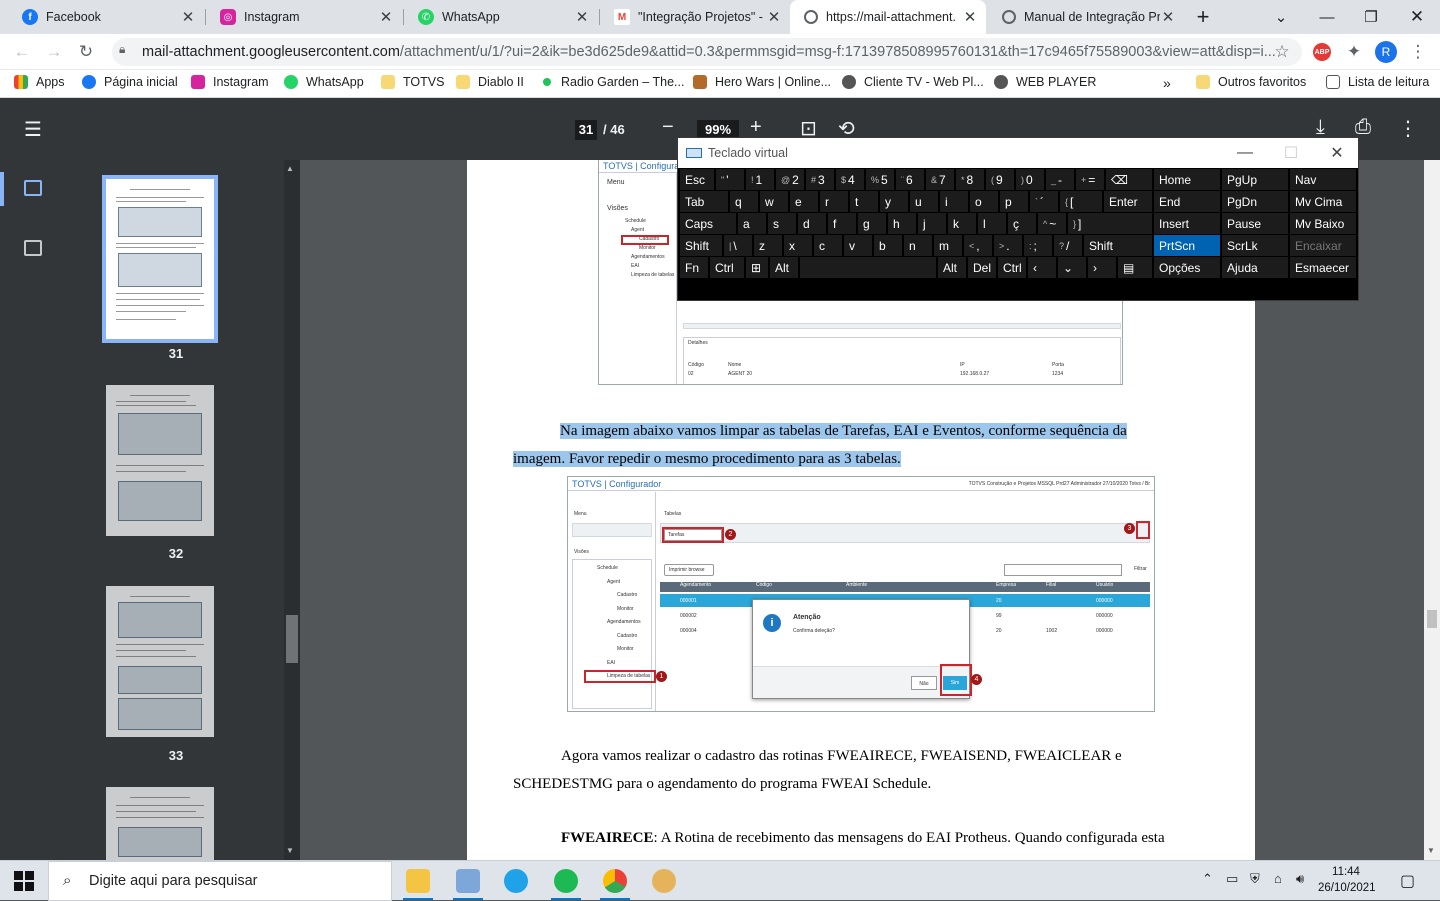 This screenshot has height=901, width=1440. I want to click on key-0-8: & 7, so click(940, 179).